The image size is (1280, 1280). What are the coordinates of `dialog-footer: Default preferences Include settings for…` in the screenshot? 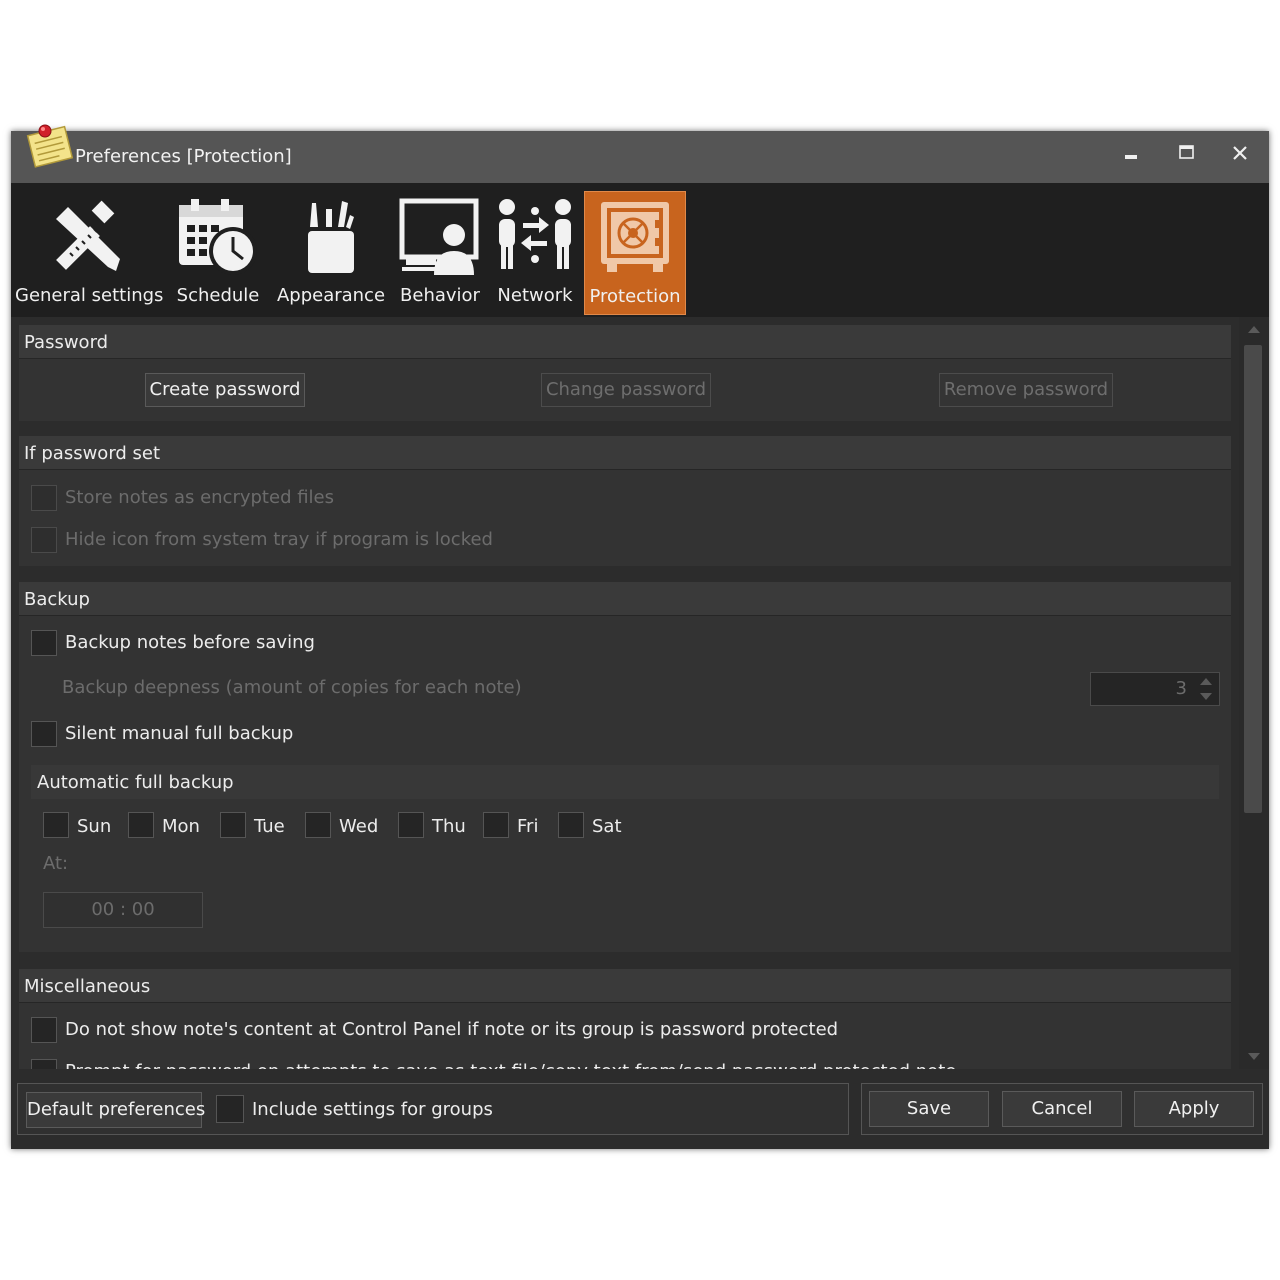 It's located at (640, 1109).